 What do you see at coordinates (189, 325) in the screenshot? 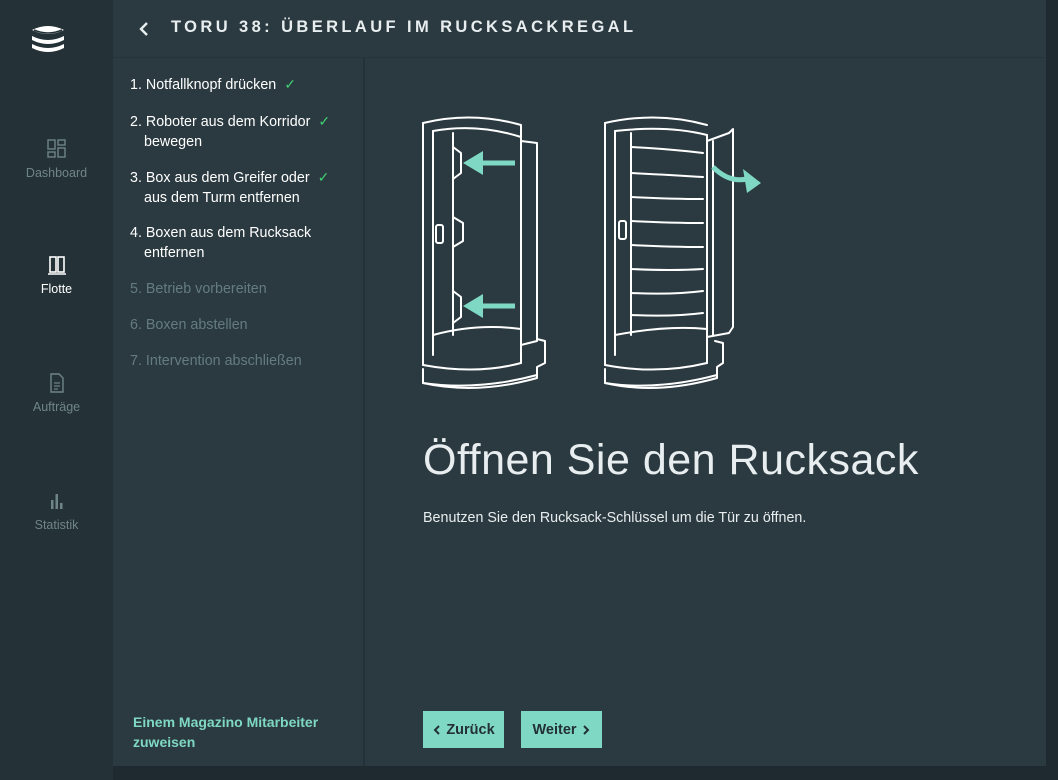
I see `step-label: 6. Boxen abstellen` at bounding box center [189, 325].